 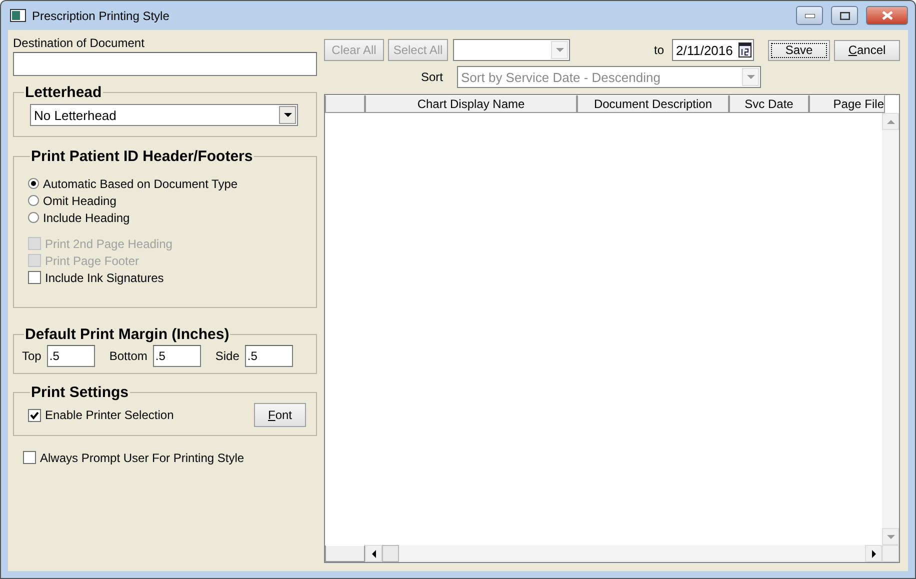 I want to click on checkbox-label: Print Page Footer, so click(x=92, y=261).